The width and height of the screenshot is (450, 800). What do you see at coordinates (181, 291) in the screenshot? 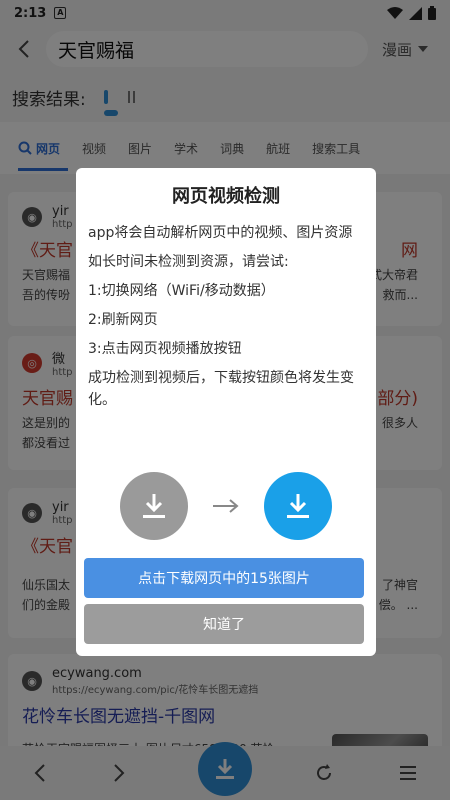
I see `dialog-step-1: 1:切换网络（WiFi/移动数据）` at bounding box center [181, 291].